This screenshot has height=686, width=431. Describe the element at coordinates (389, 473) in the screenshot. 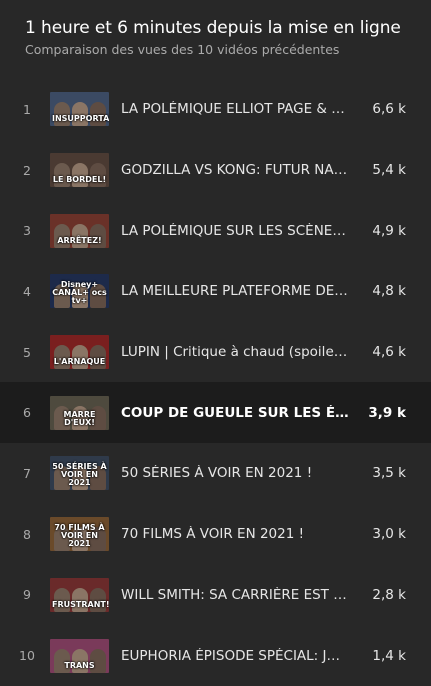

I see `video-views: 3,5 k` at that location.